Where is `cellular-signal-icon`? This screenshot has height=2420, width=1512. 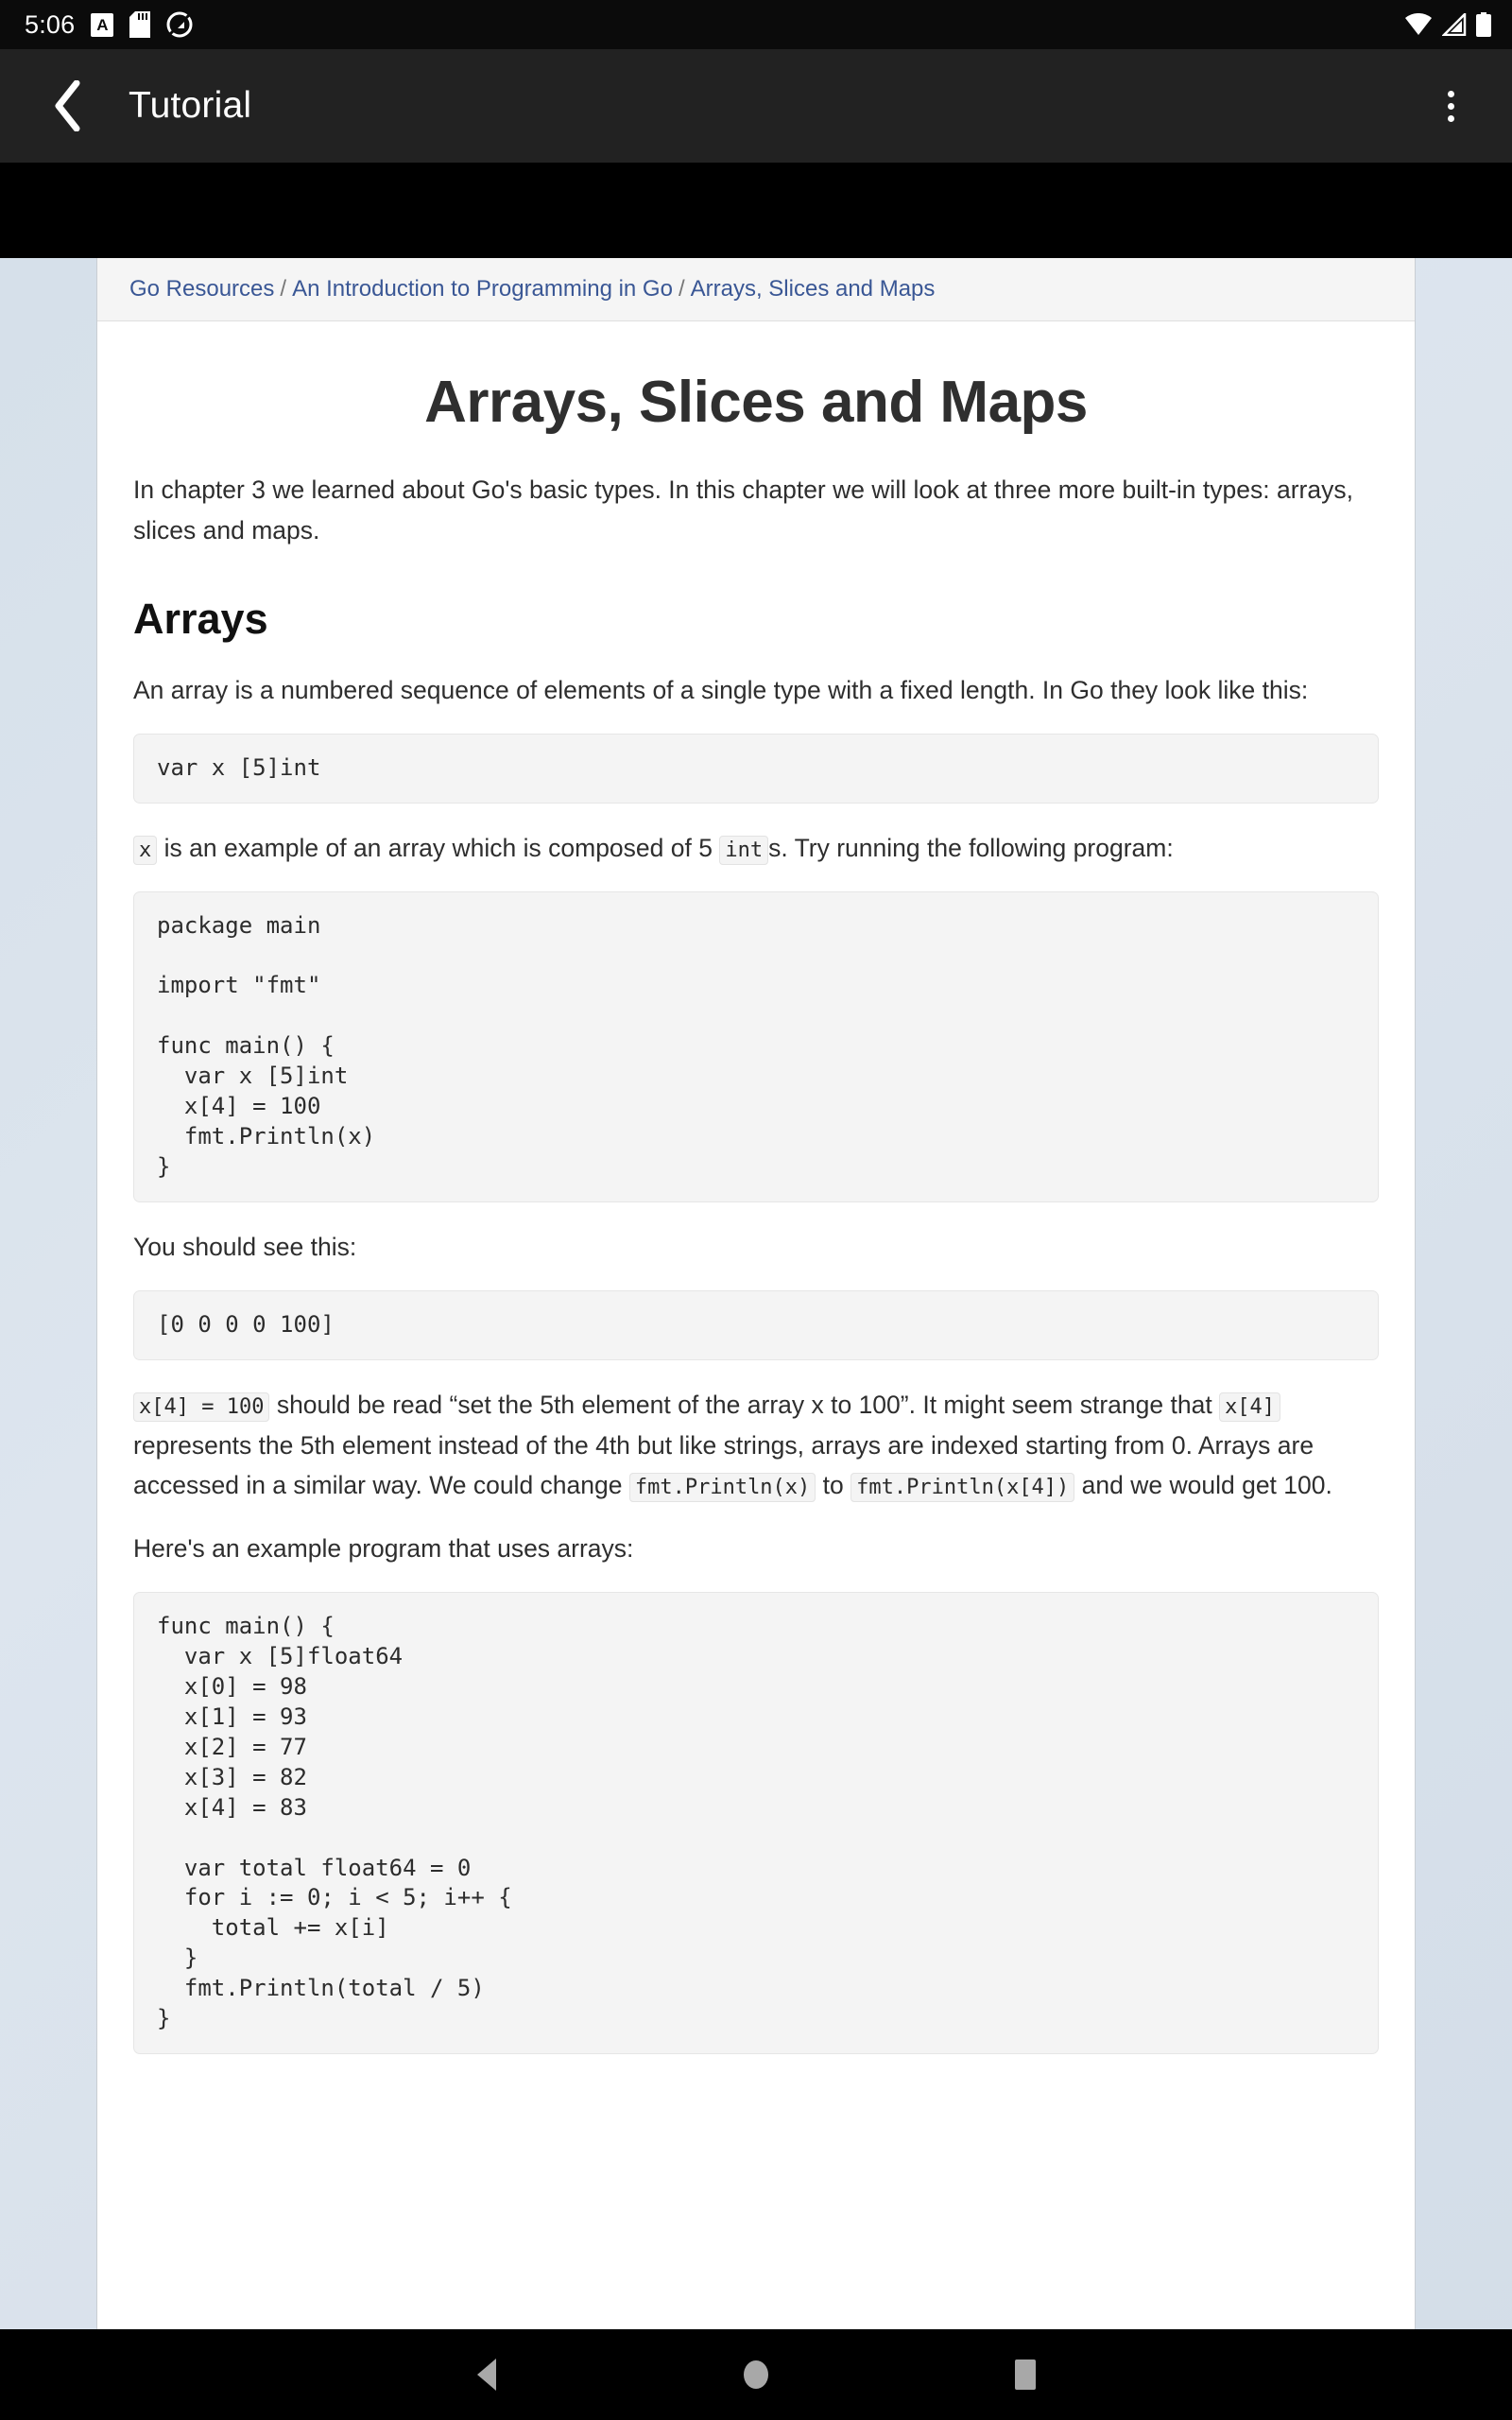 cellular-signal-icon is located at coordinates (1454, 24).